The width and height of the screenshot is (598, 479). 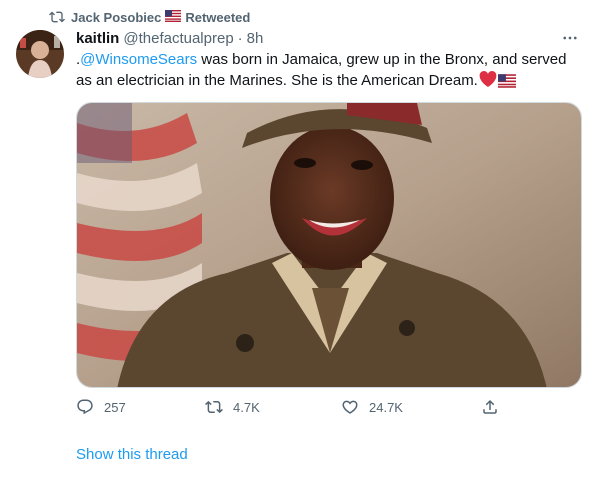 I want to click on reply-count: 257, so click(x=115, y=407).